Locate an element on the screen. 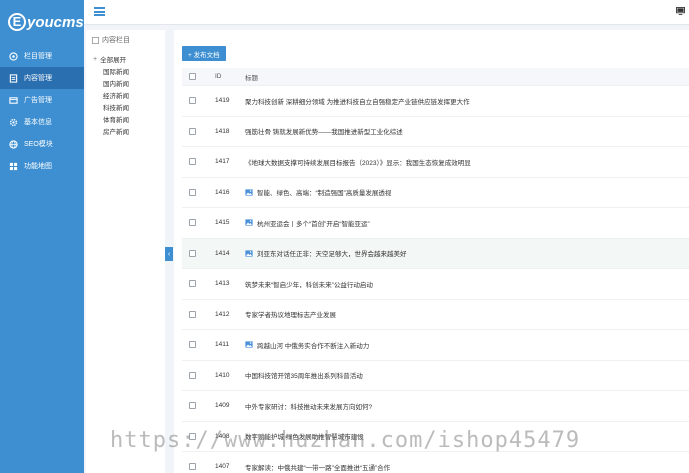  seo-icon is located at coordinates (13, 144).